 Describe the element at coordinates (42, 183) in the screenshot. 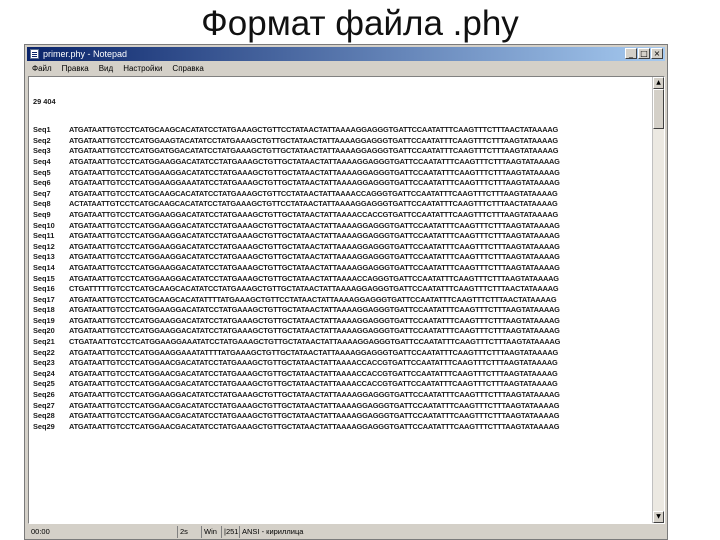

I see `sequence-name: Seq6` at that location.